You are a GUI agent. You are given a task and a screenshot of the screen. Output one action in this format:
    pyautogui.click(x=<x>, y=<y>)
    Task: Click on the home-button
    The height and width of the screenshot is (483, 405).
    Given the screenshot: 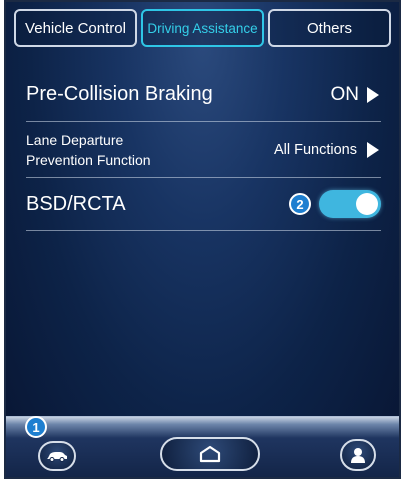 What is the action you would take?
    pyautogui.click(x=210, y=454)
    